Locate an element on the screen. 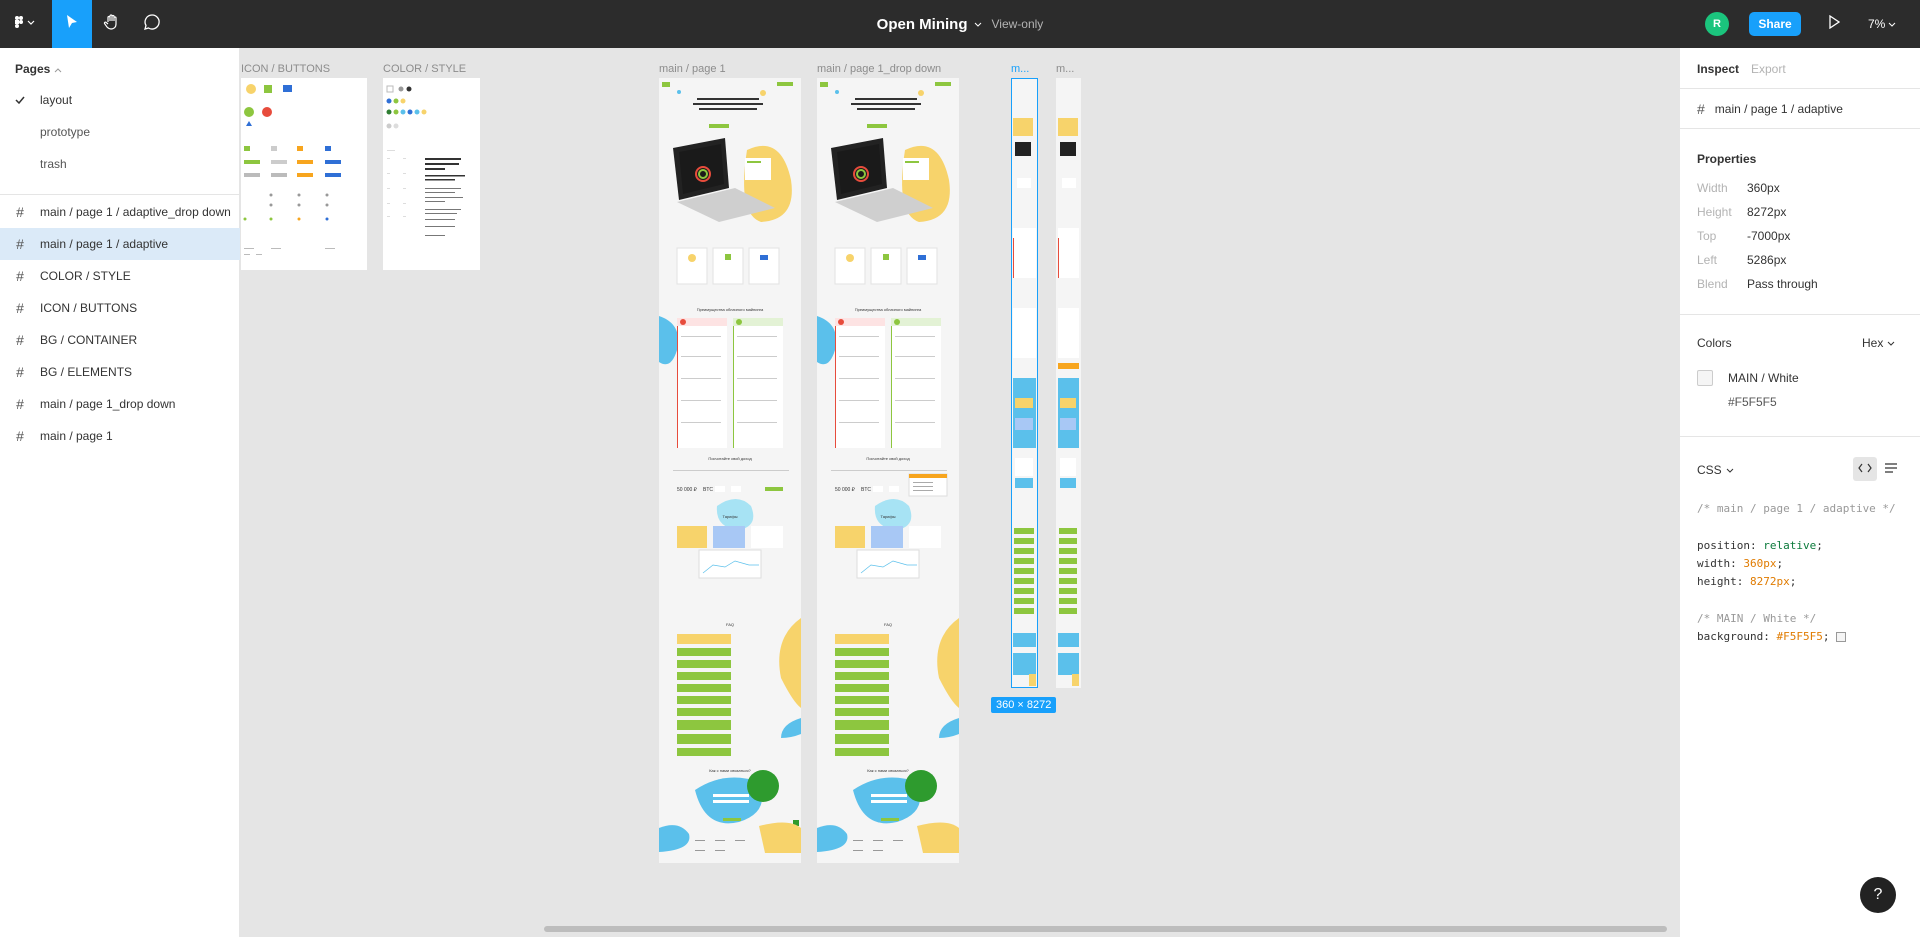 The width and height of the screenshot is (1920, 937). chevron-up-icon is located at coordinates (58, 69).